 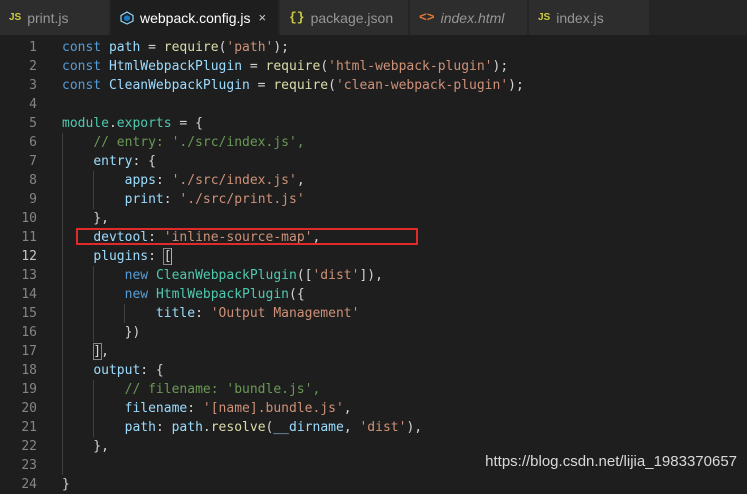 What do you see at coordinates (373, 408) in the screenshot?
I see `code-line: 20 filename: '[name].bundle.js',` at bounding box center [373, 408].